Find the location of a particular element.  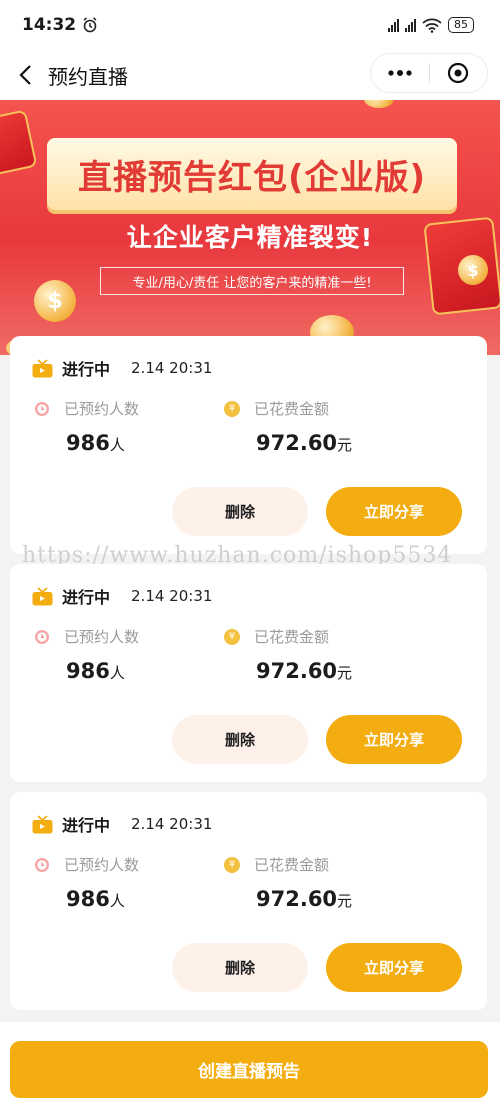

status-indicators: 85 is located at coordinates (431, 25).